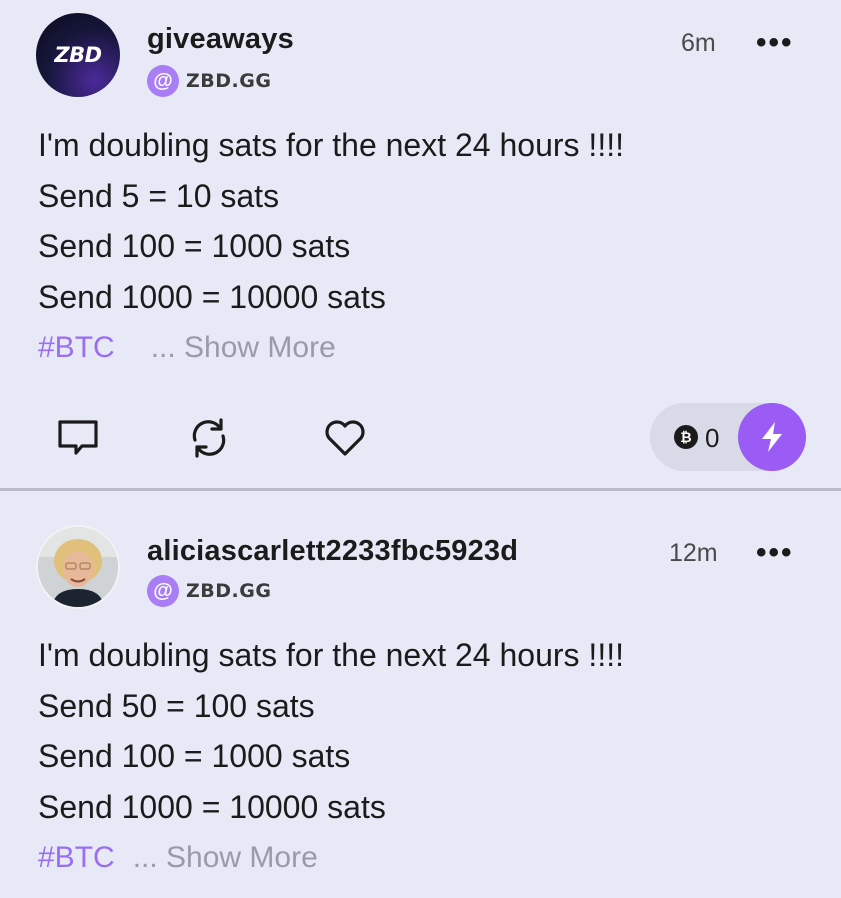  I want to click on timestamp: 12m, so click(693, 553).